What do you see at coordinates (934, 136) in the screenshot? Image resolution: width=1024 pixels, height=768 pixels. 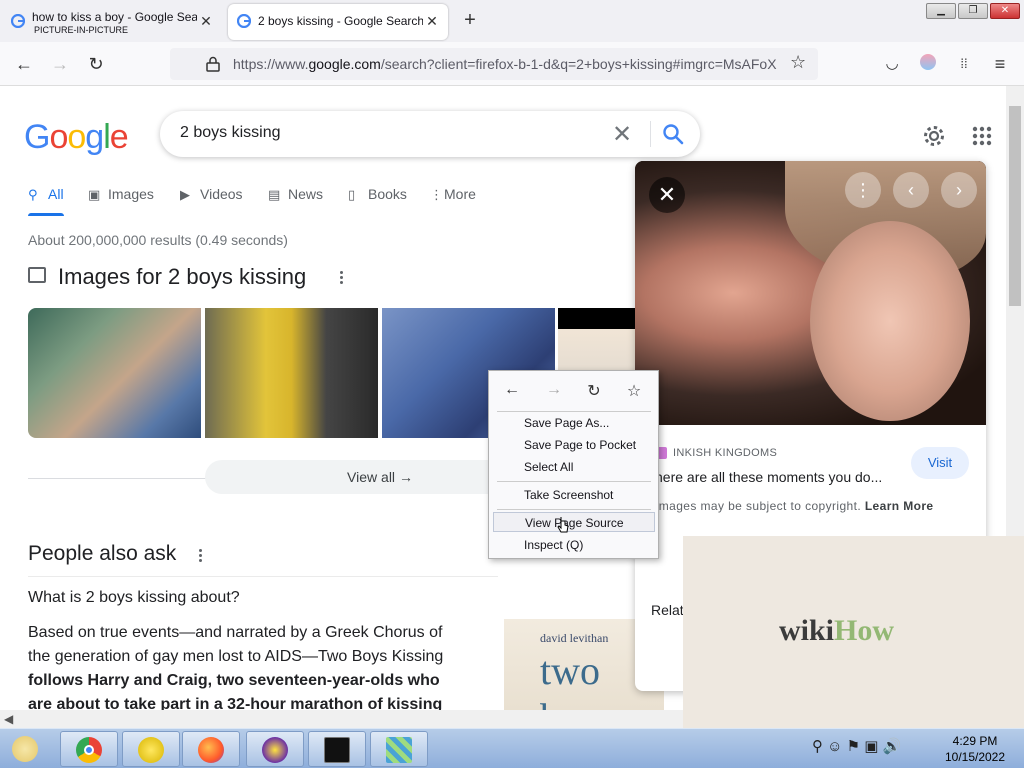 I see `settings-gear-icon` at bounding box center [934, 136].